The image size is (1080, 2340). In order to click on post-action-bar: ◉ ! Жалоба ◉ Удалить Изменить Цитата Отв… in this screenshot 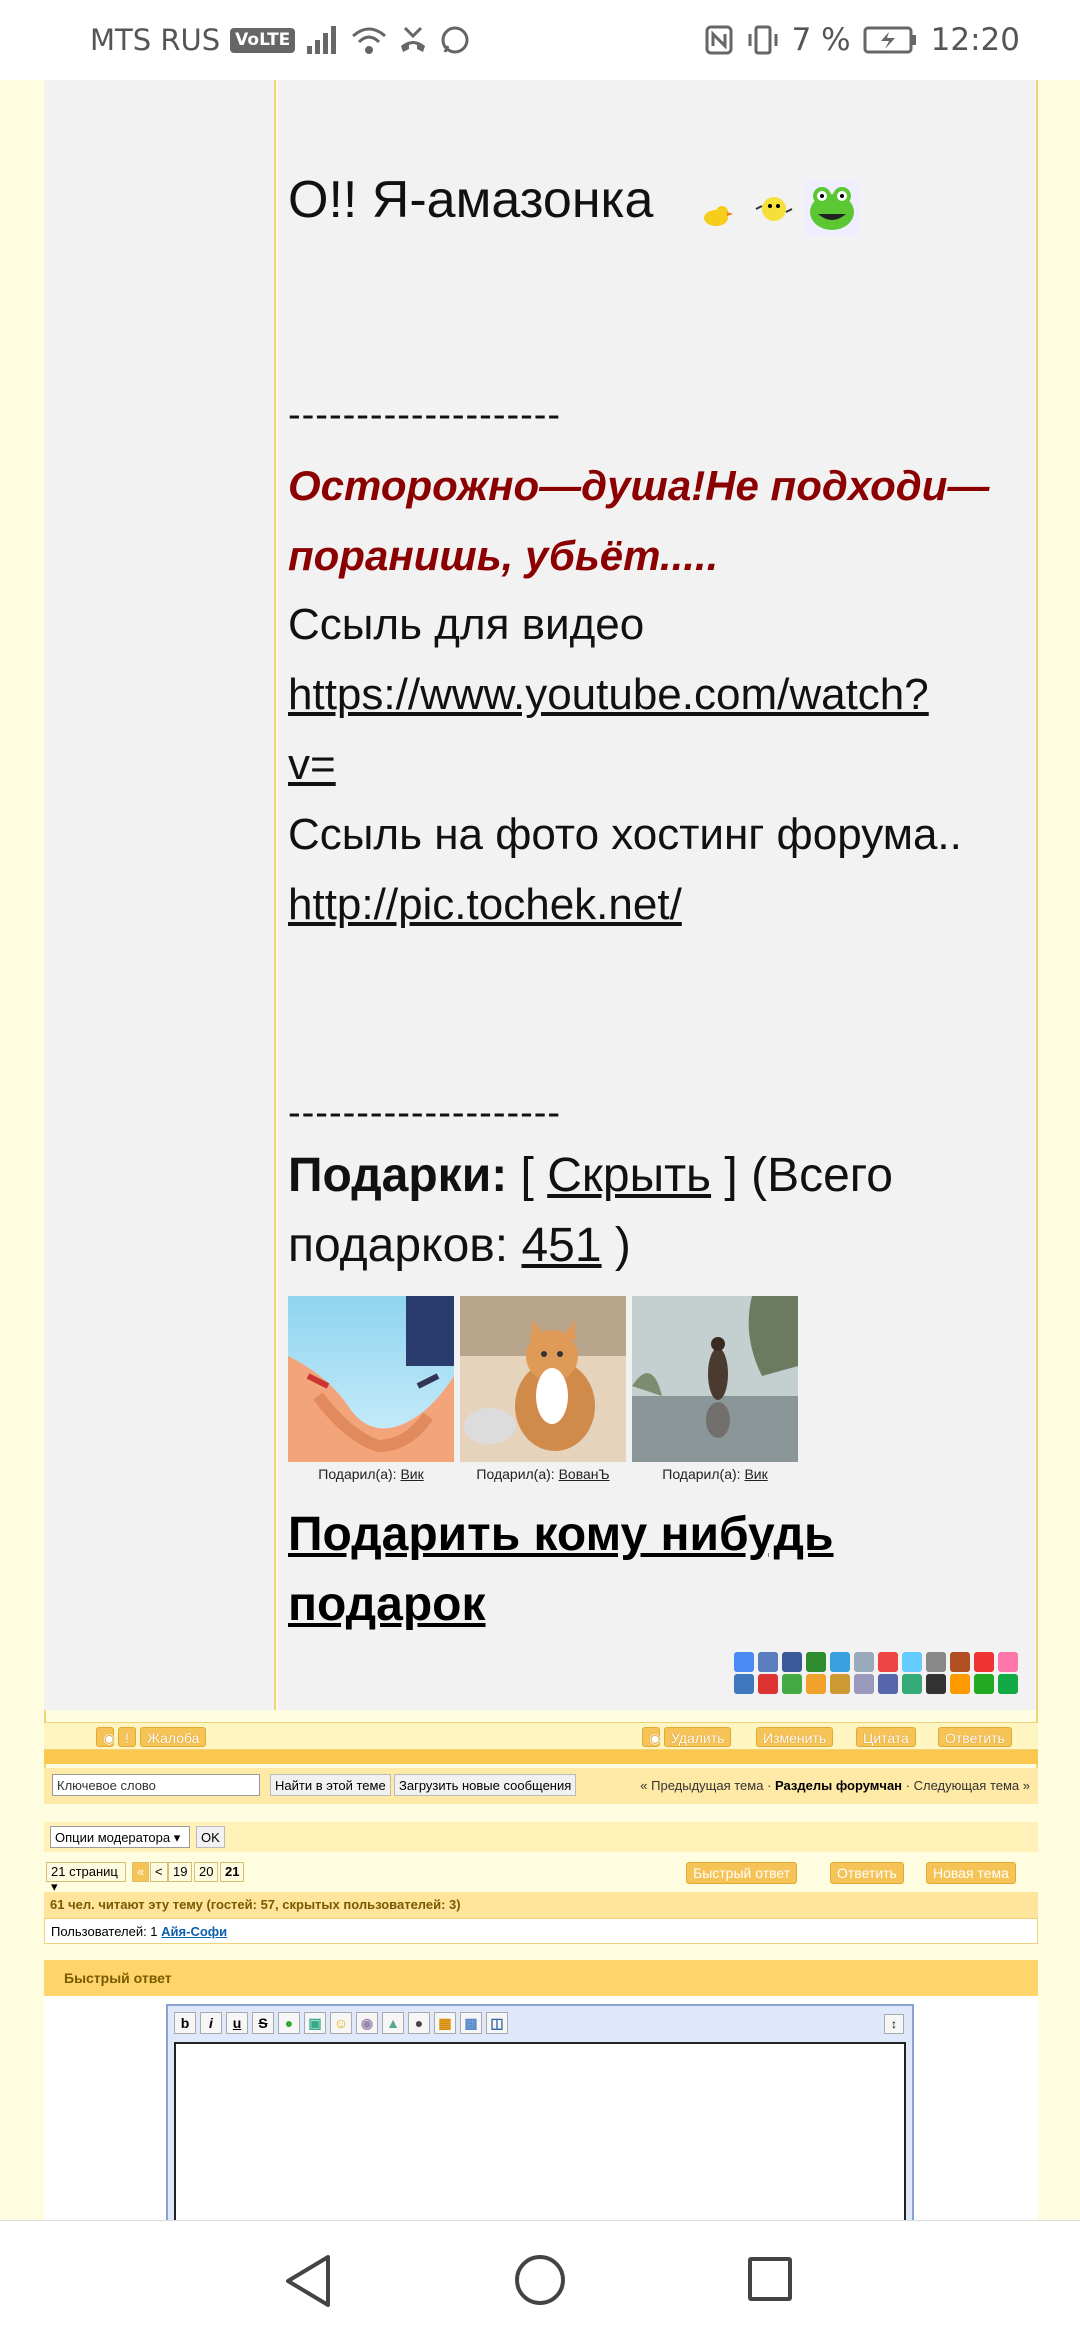, I will do `click(541, 1736)`.